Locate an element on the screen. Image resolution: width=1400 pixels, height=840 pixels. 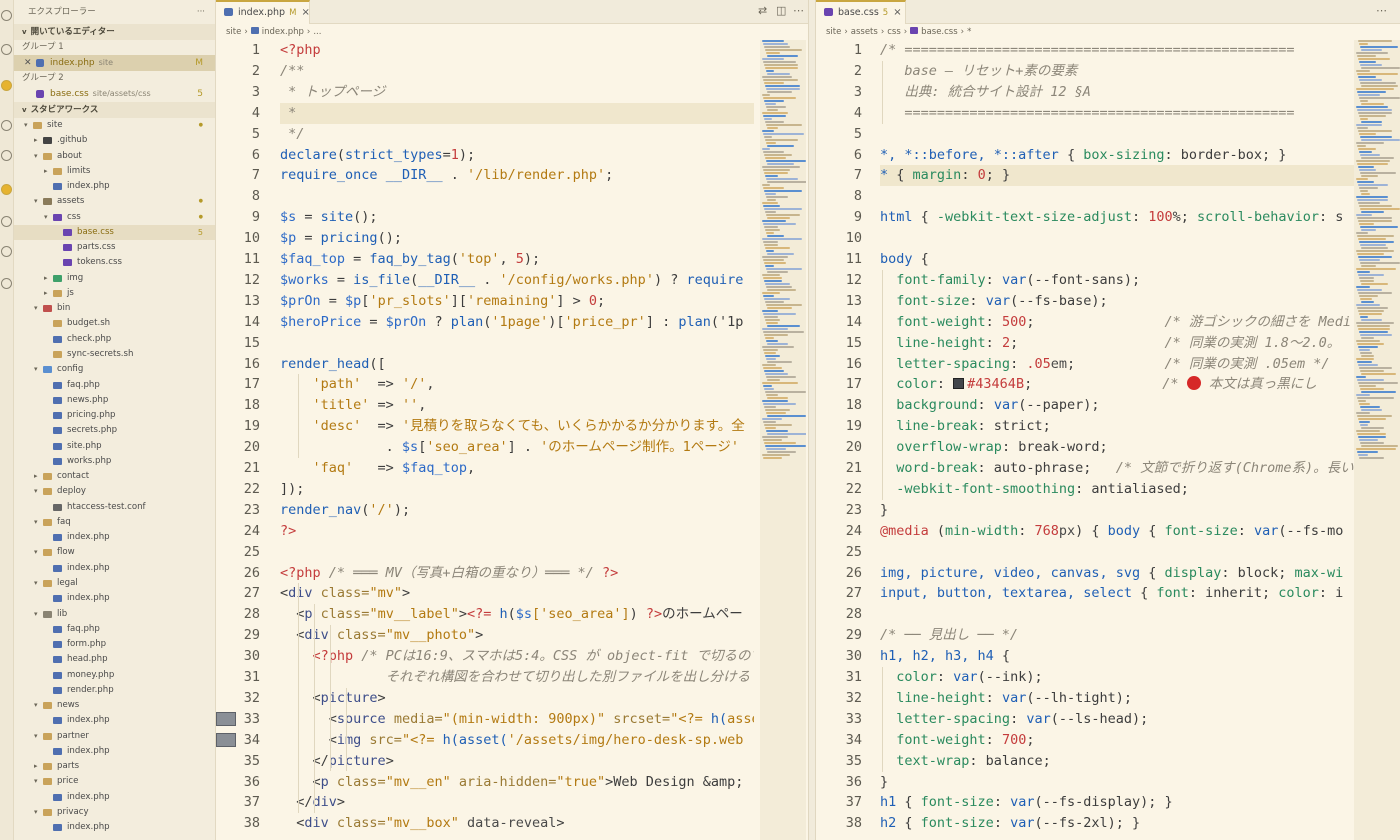
code-line: -webkit-font-smoothing: antialiased; is located at coordinates (1034, 489).